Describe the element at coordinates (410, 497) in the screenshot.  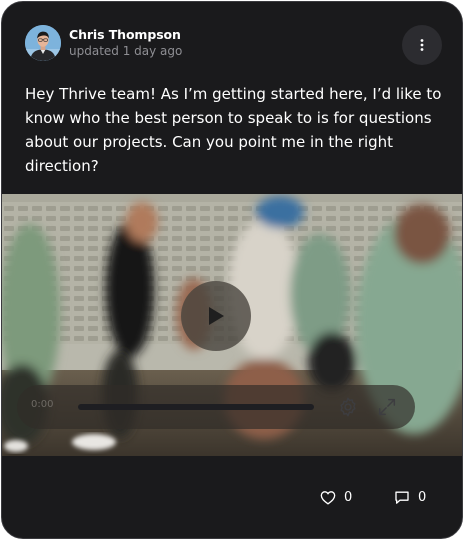
I see `comment-button: 0` at that location.